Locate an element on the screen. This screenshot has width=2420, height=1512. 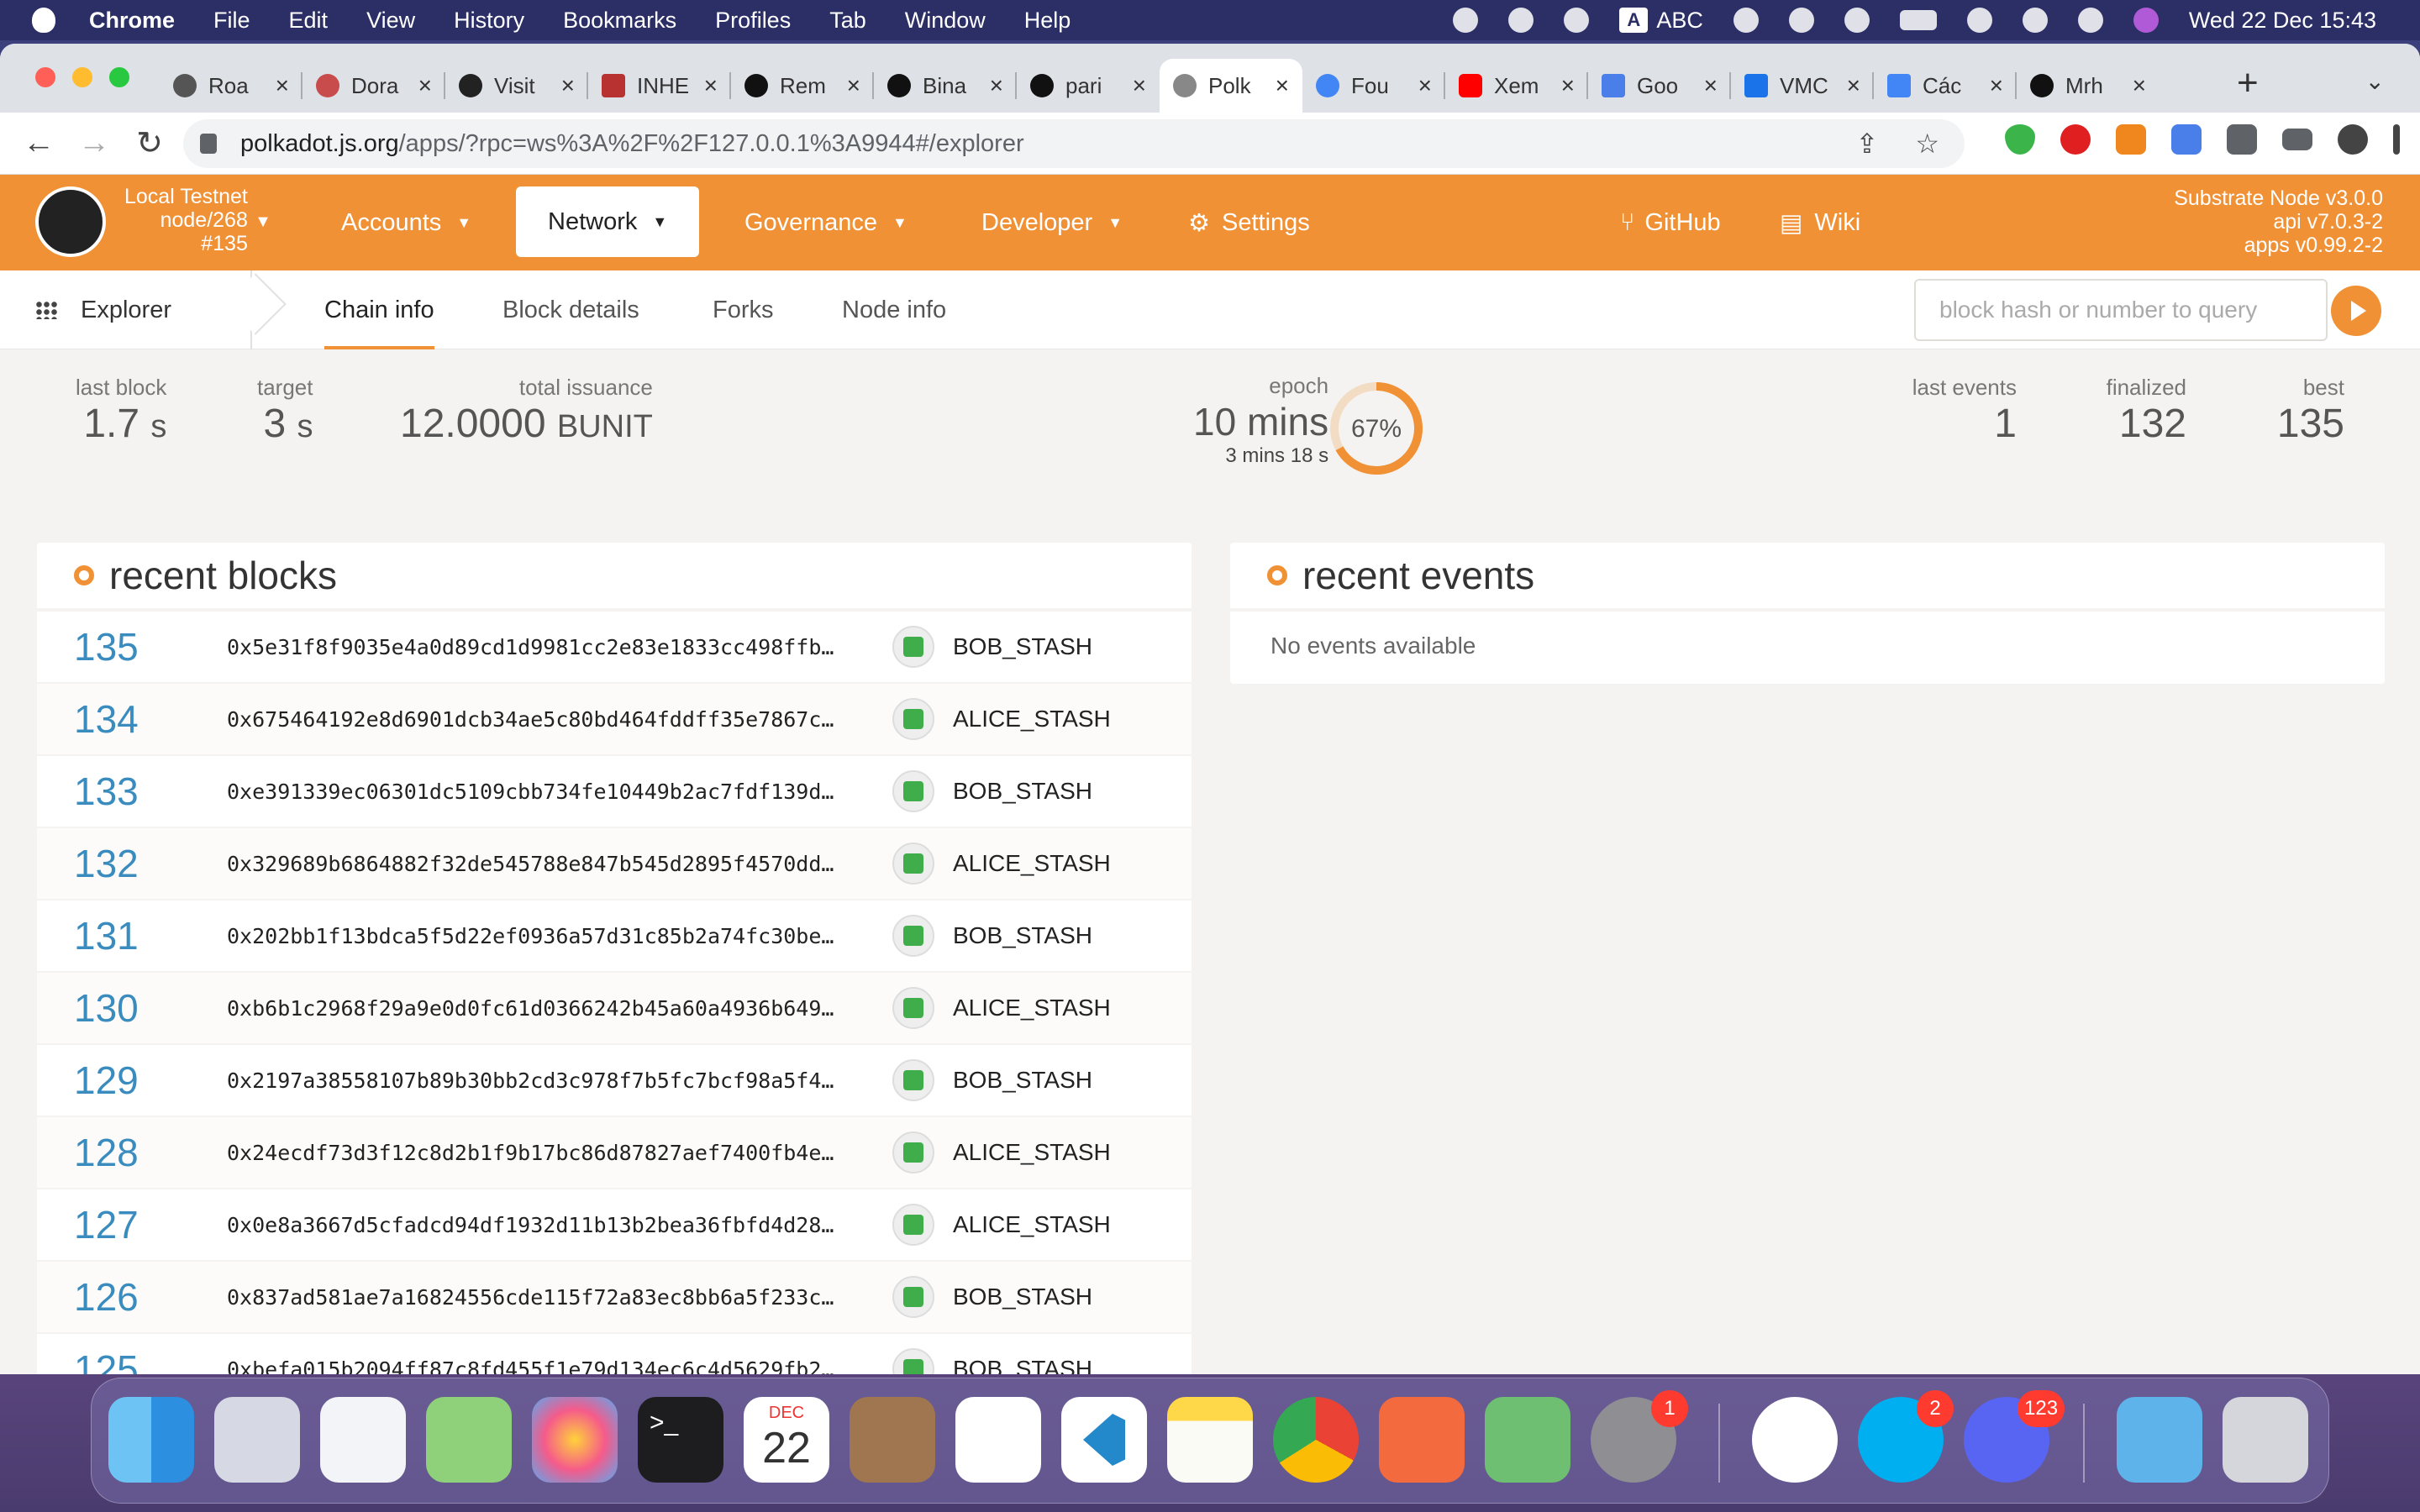
section-explorer: Explorer is located at coordinates (103, 309).